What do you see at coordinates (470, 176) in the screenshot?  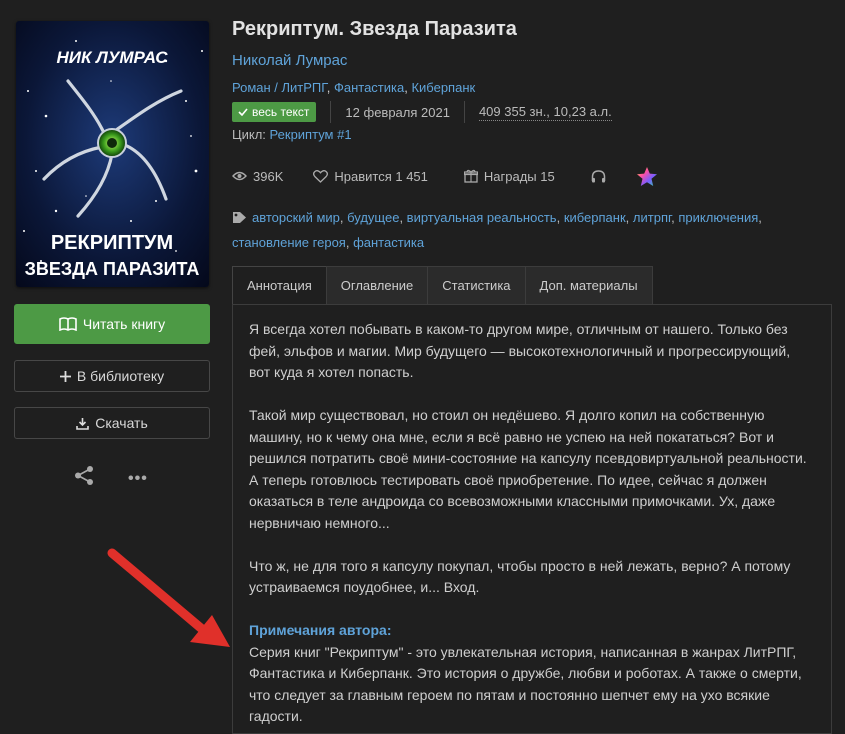 I see `gift-icon` at bounding box center [470, 176].